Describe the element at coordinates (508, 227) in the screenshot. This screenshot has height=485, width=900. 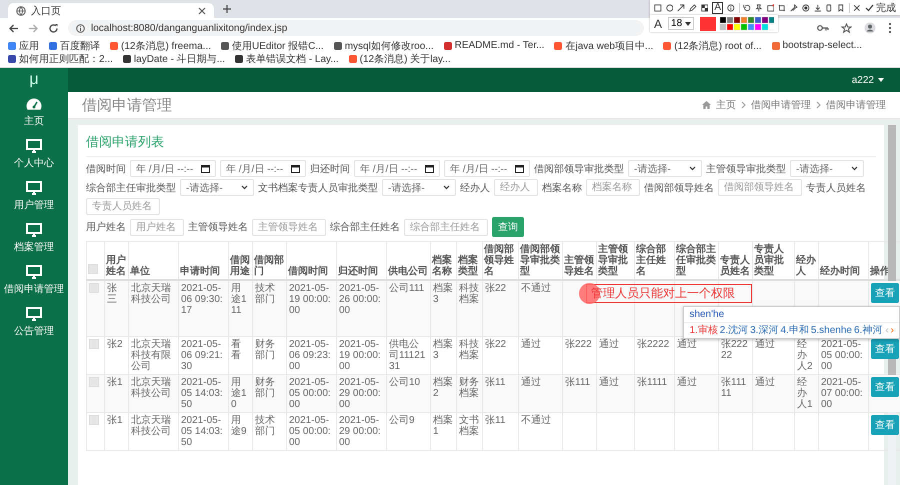
I see `search-button: 查询` at that location.